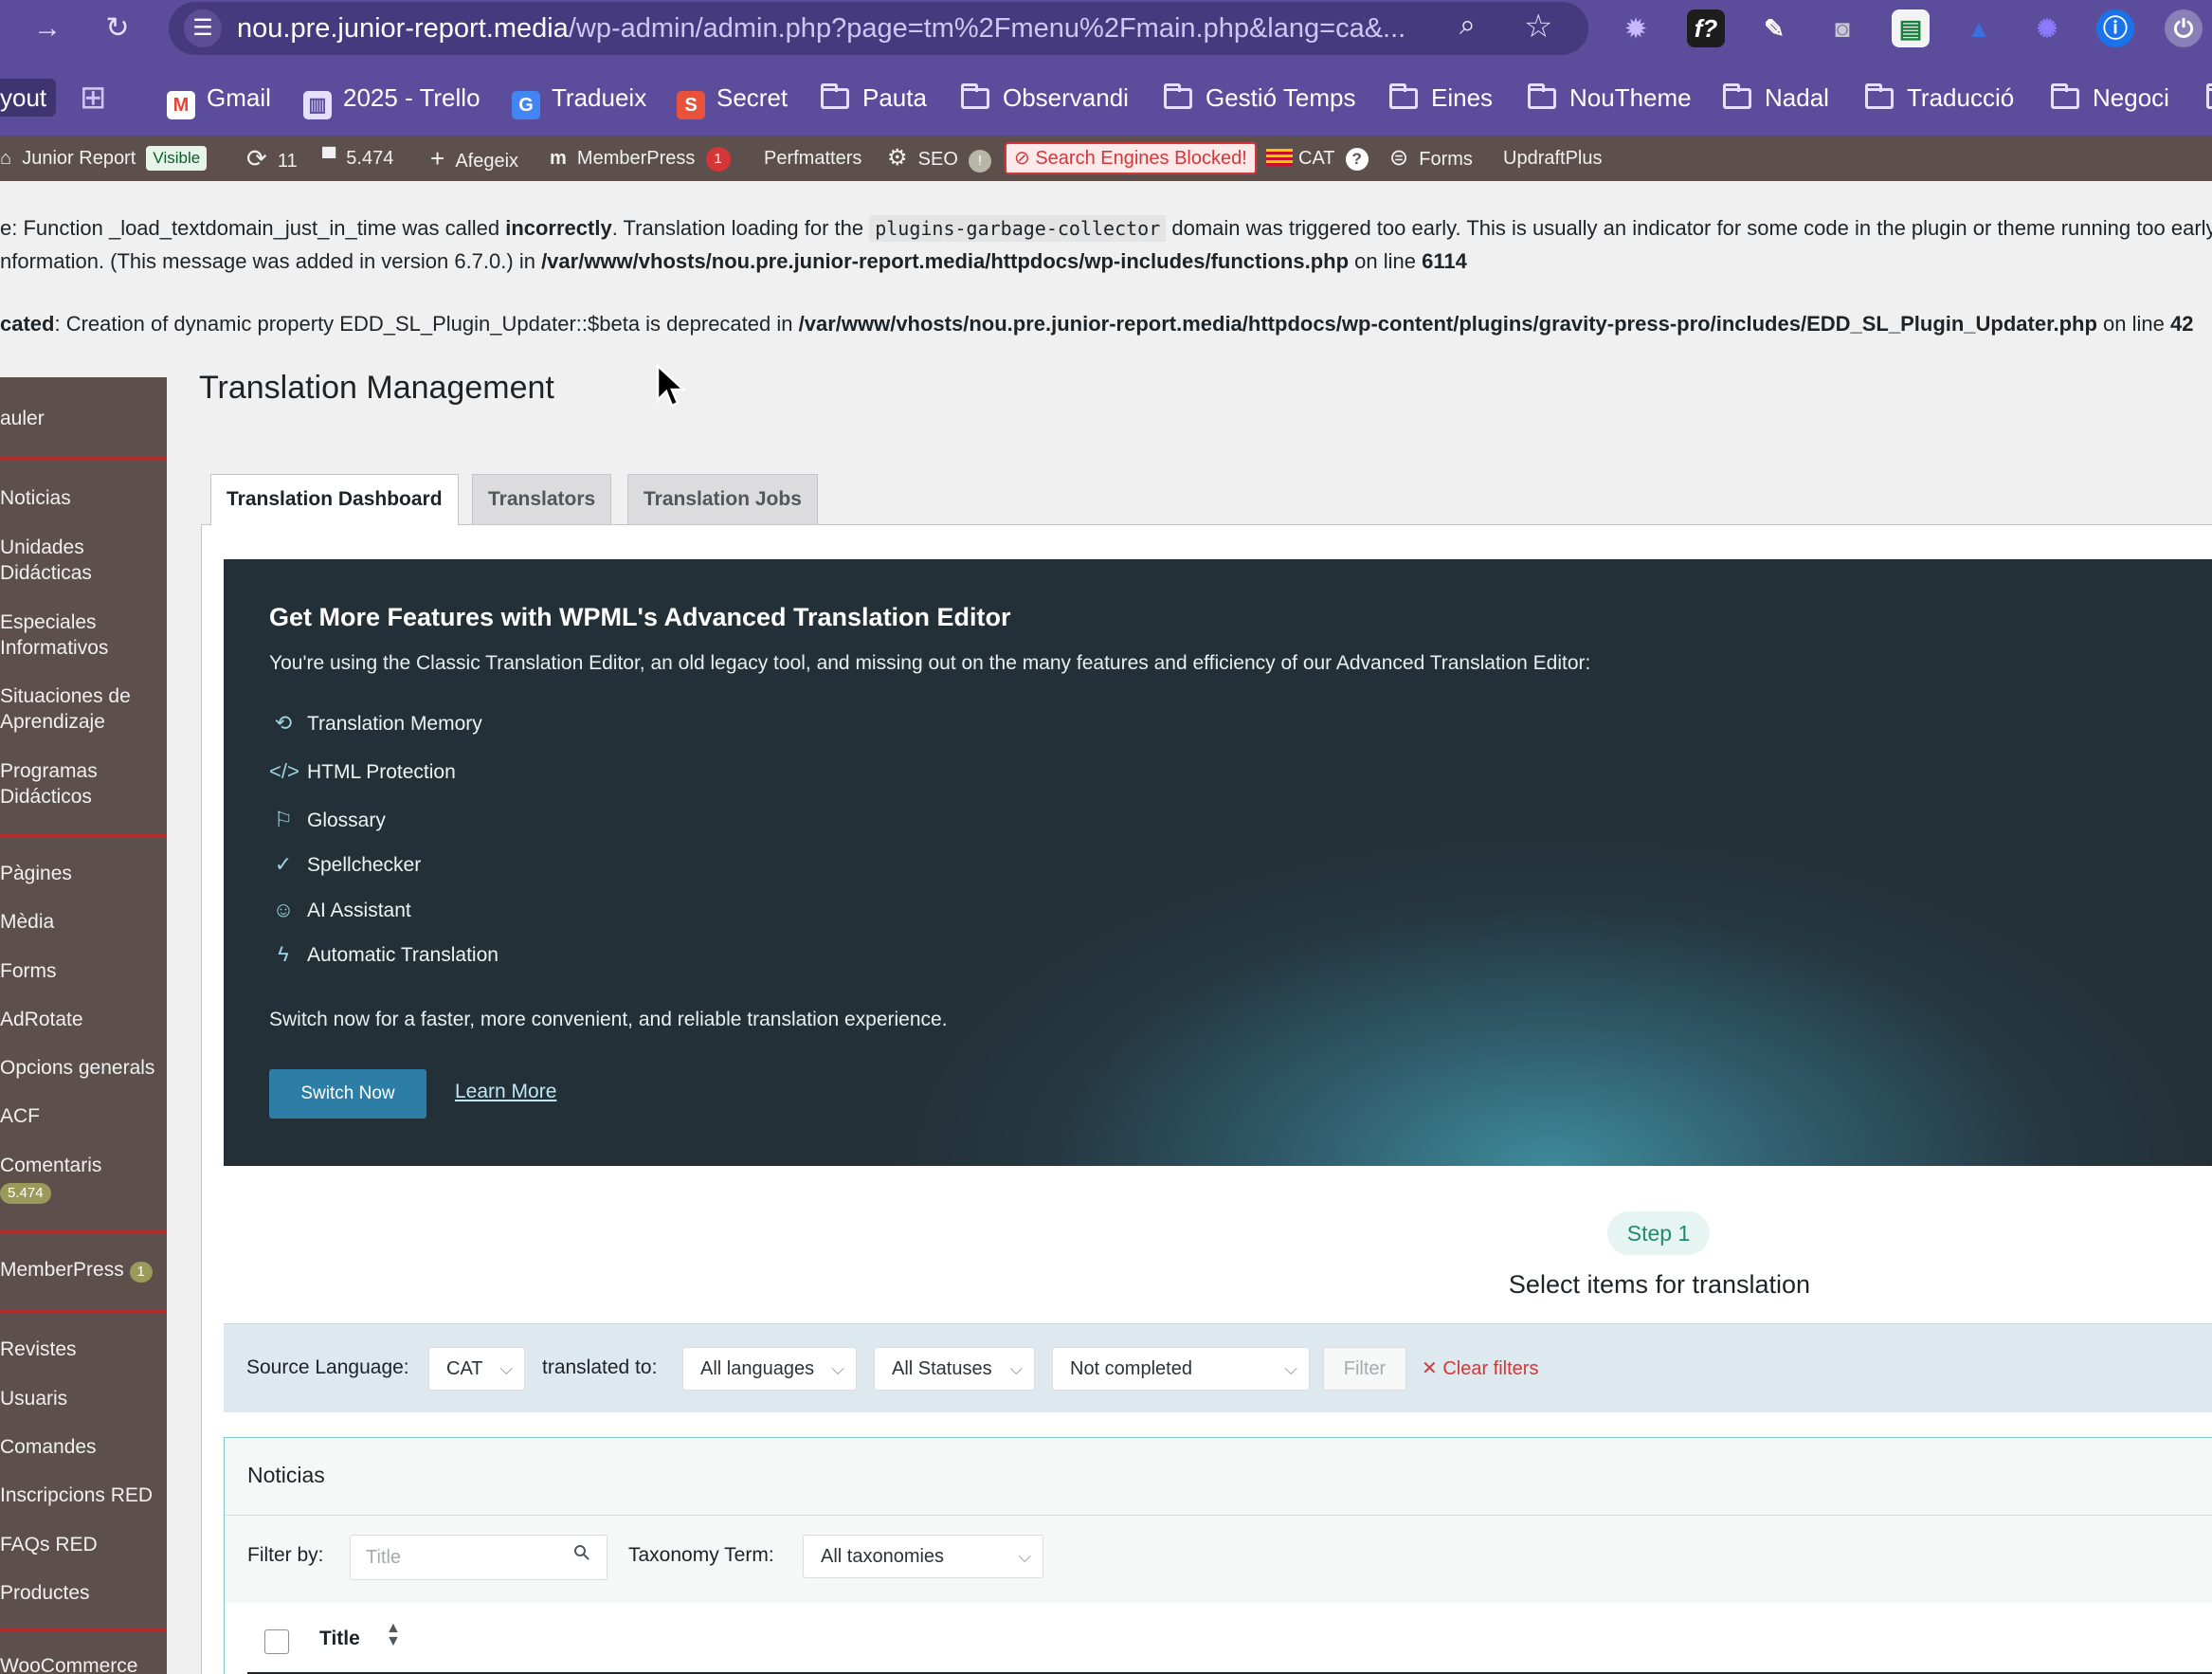  I want to click on column-title: Title, so click(339, 1639).